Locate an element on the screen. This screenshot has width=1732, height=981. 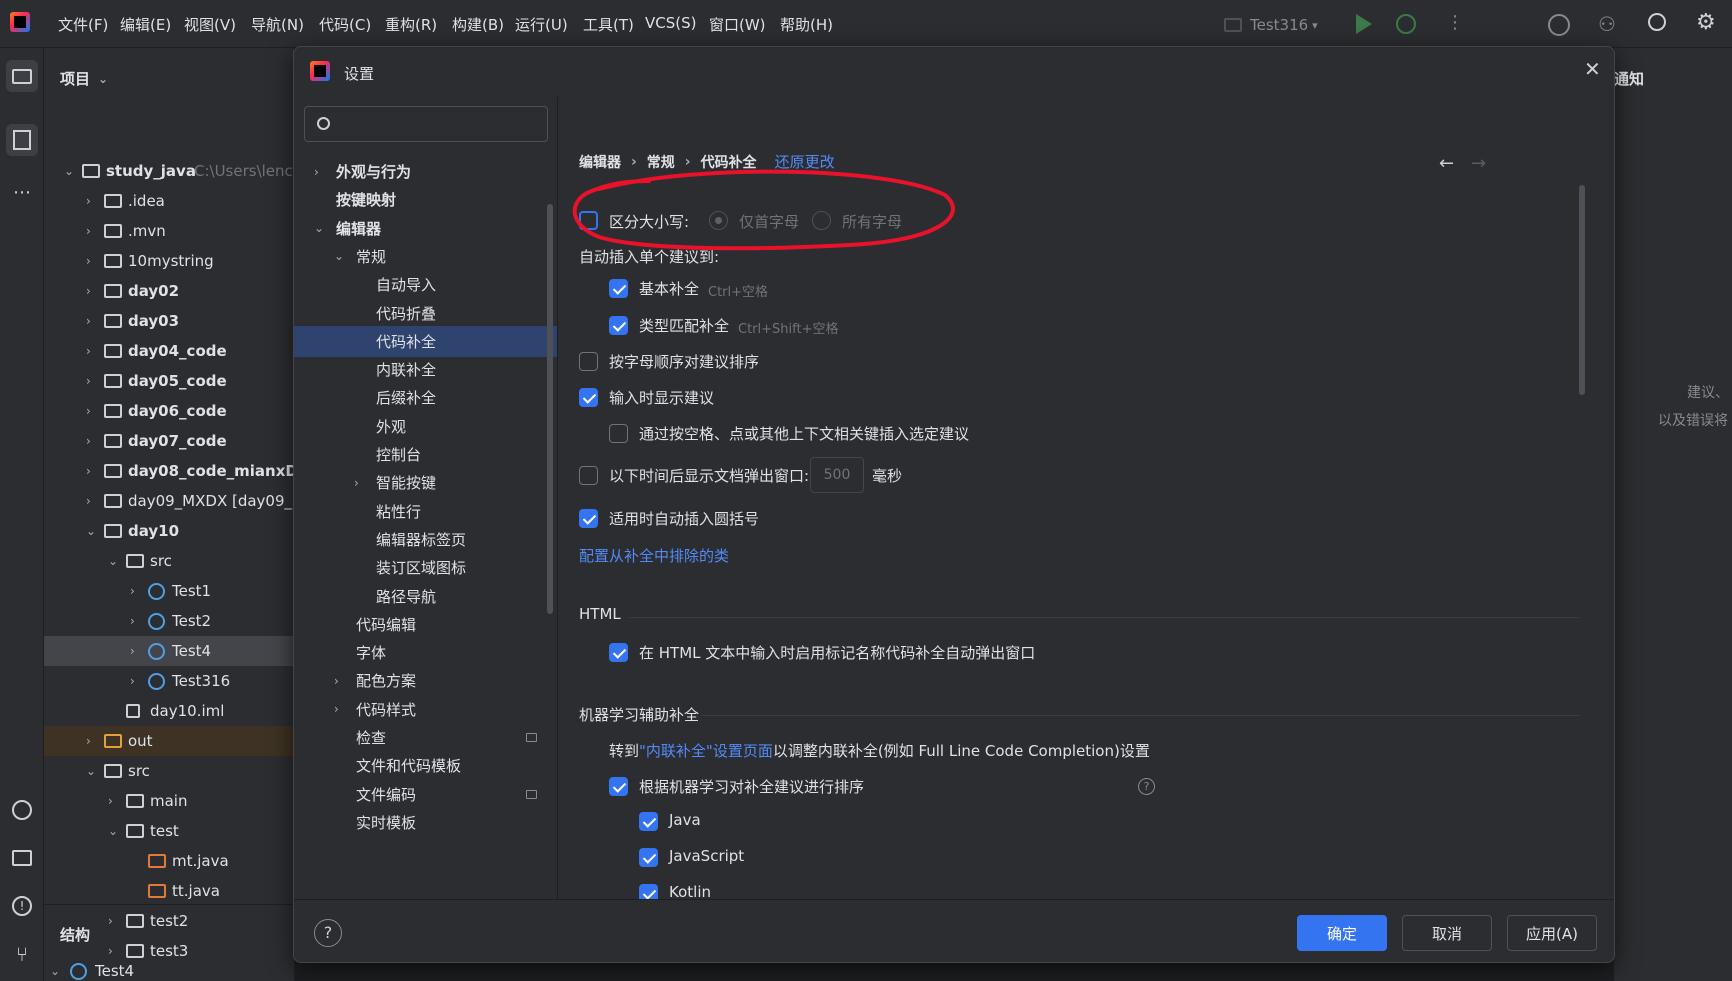
sort-alpha-checkbox is located at coordinates (588, 361).